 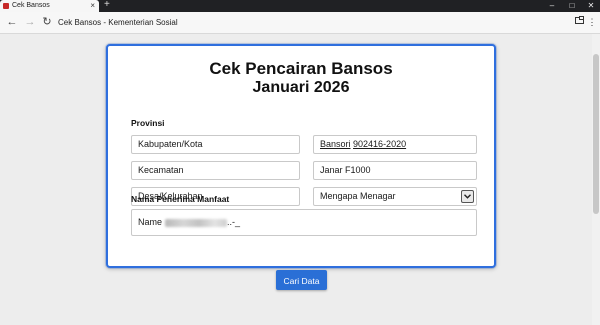 I want to click on program-field: Janar F1000, so click(x=395, y=170).